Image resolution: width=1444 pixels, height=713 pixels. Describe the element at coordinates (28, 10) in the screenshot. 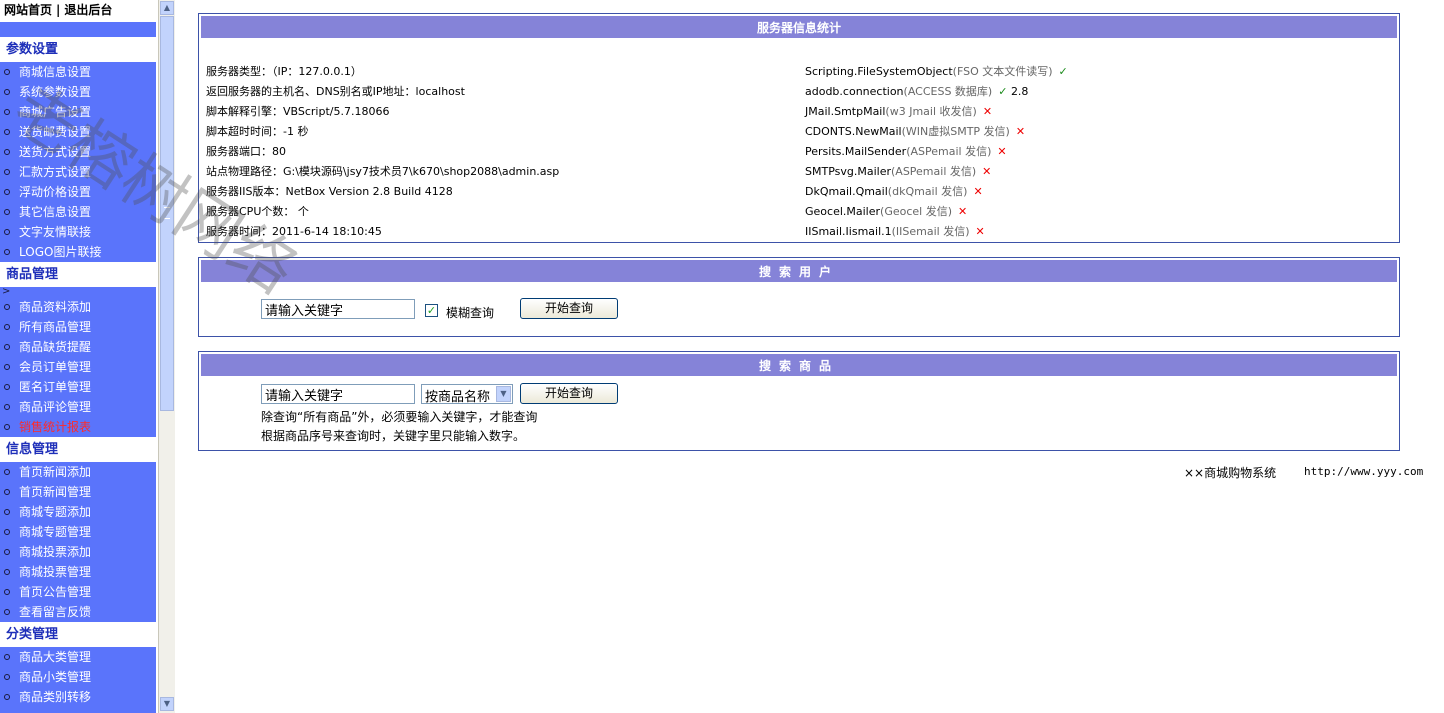

I see `home-link: 网站首页` at that location.